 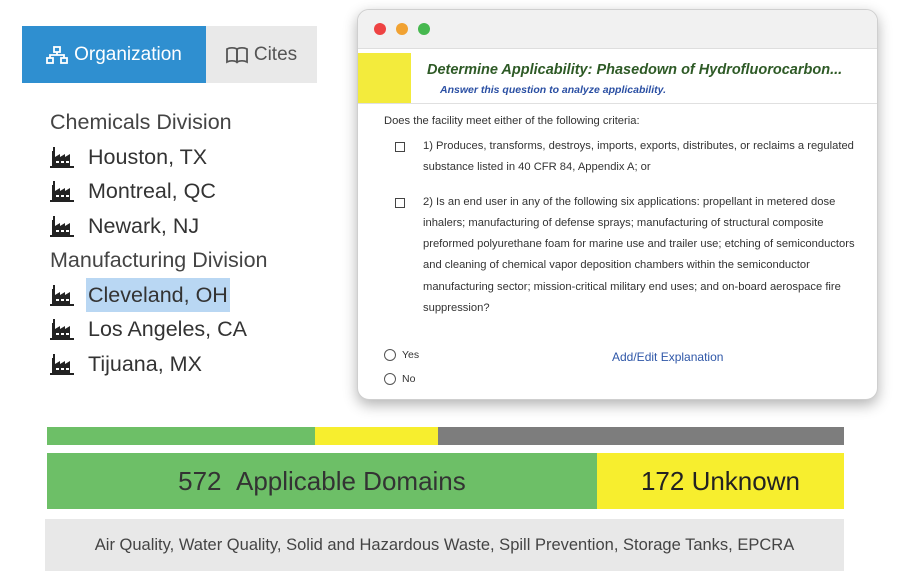 I want to click on answer-no-radio: No, so click(x=401, y=379).